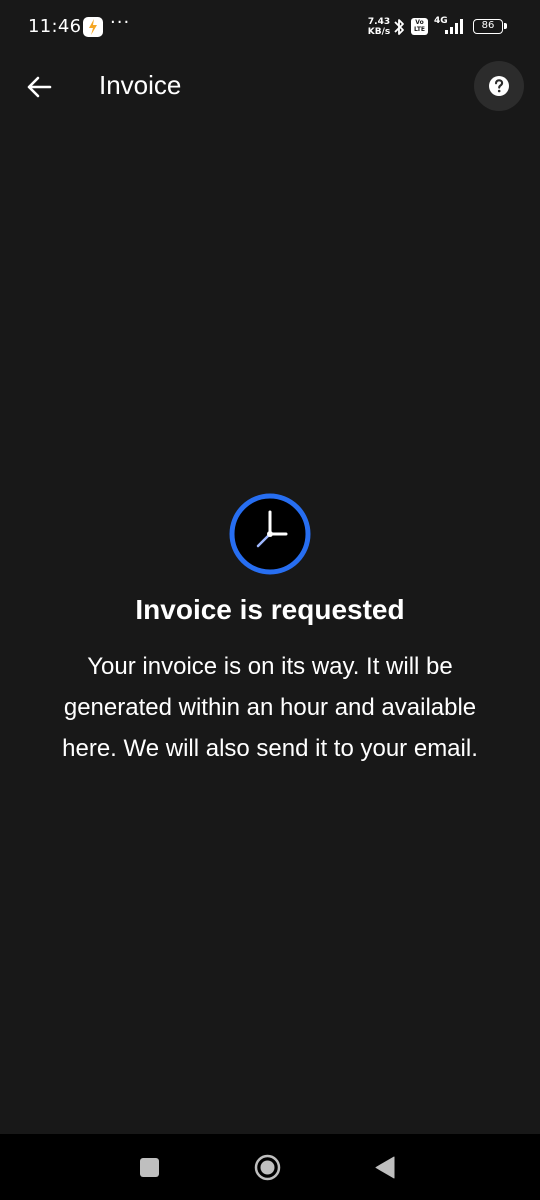 Image resolution: width=540 pixels, height=1200 pixels. Describe the element at coordinates (379, 32) in the screenshot. I see `network-speed-unit: KB/s` at that location.